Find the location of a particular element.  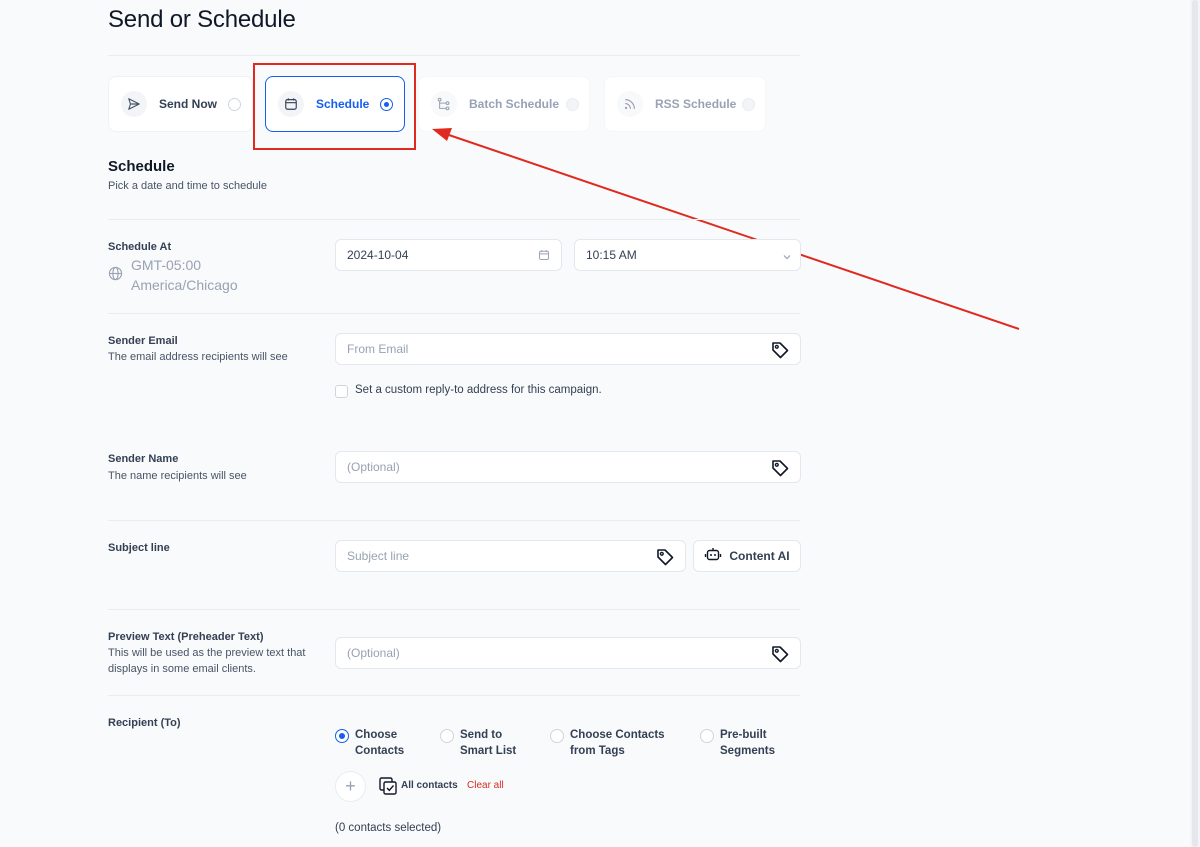

subject-line-label: Subject line is located at coordinates (139, 548).